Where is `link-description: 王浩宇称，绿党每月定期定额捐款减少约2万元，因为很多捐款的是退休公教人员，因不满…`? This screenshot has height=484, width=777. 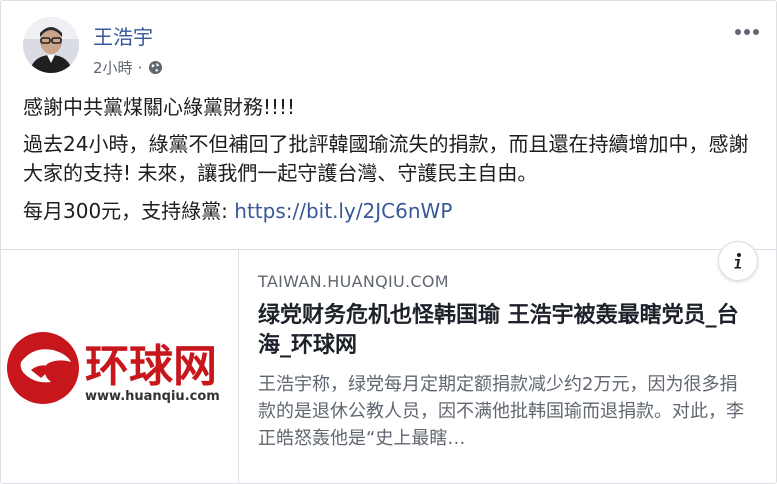
link-description: 王浩宇称，绿党每月定期定额捐款减少约2万元，因为很多捐款的是退休公教人员，因不满… is located at coordinates (501, 411).